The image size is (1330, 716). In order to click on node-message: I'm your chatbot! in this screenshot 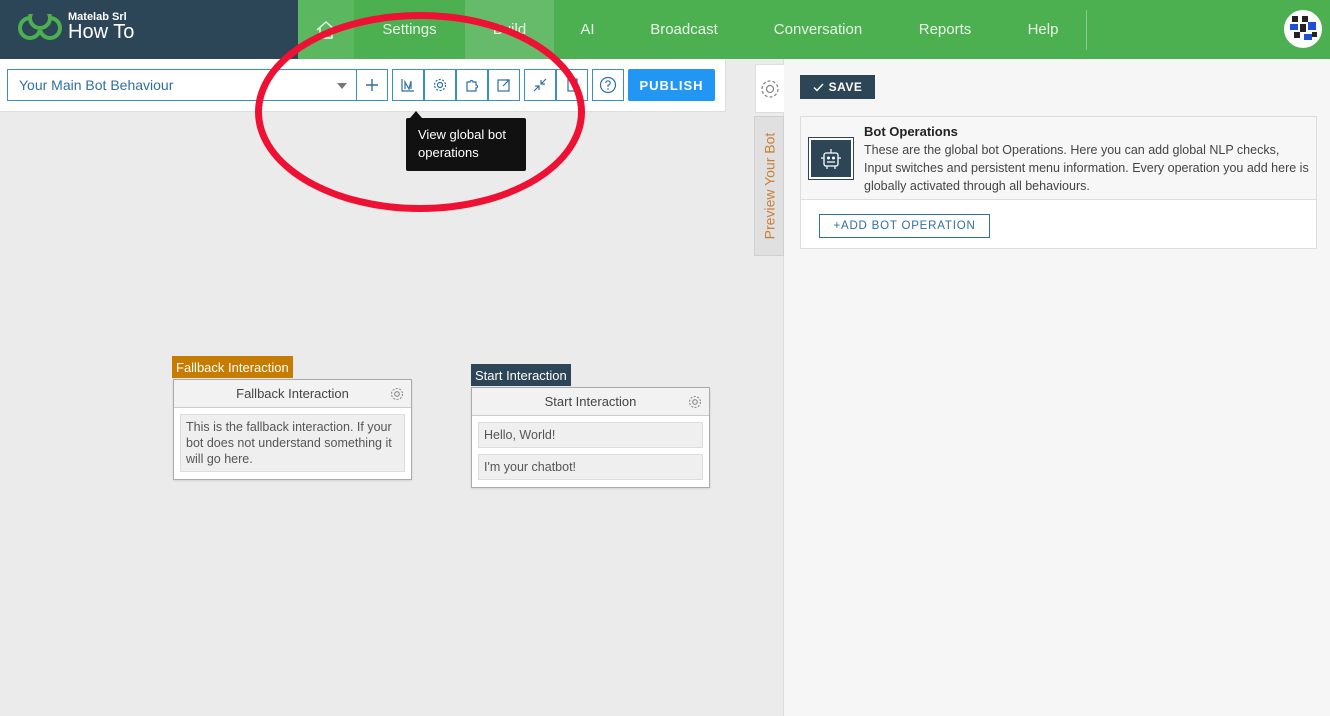, I will do `click(590, 467)`.